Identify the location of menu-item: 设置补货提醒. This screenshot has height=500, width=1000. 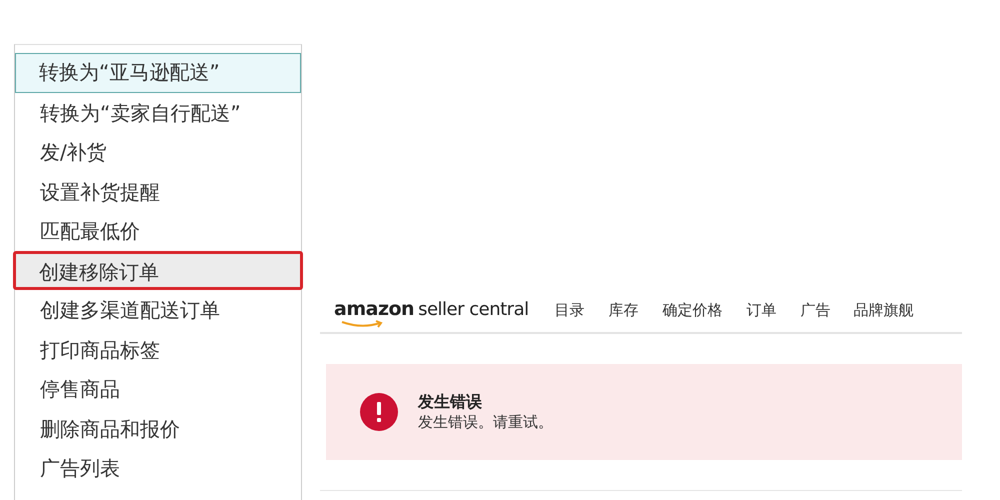
(158, 191).